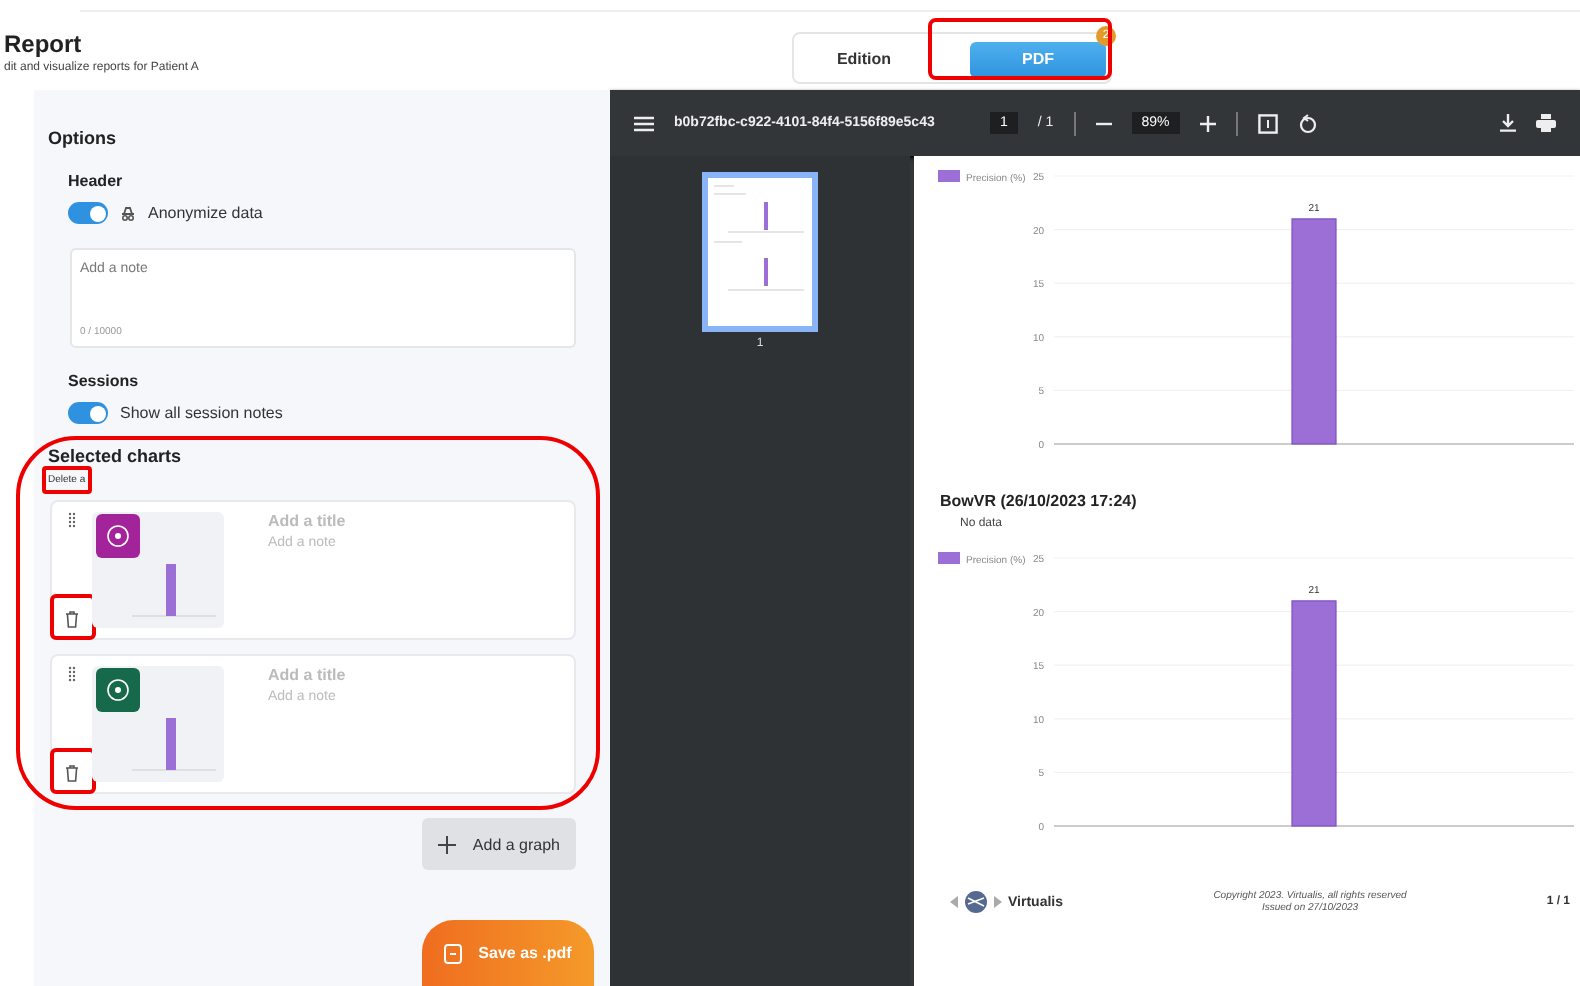 This screenshot has width=1580, height=986. Describe the element at coordinates (128, 213) in the screenshot. I see `incognito-icon` at that location.